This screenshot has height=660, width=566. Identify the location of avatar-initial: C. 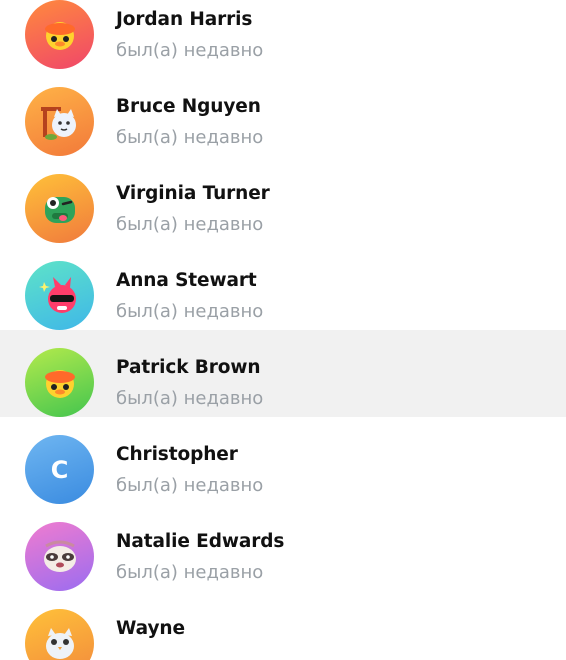
(59, 469).